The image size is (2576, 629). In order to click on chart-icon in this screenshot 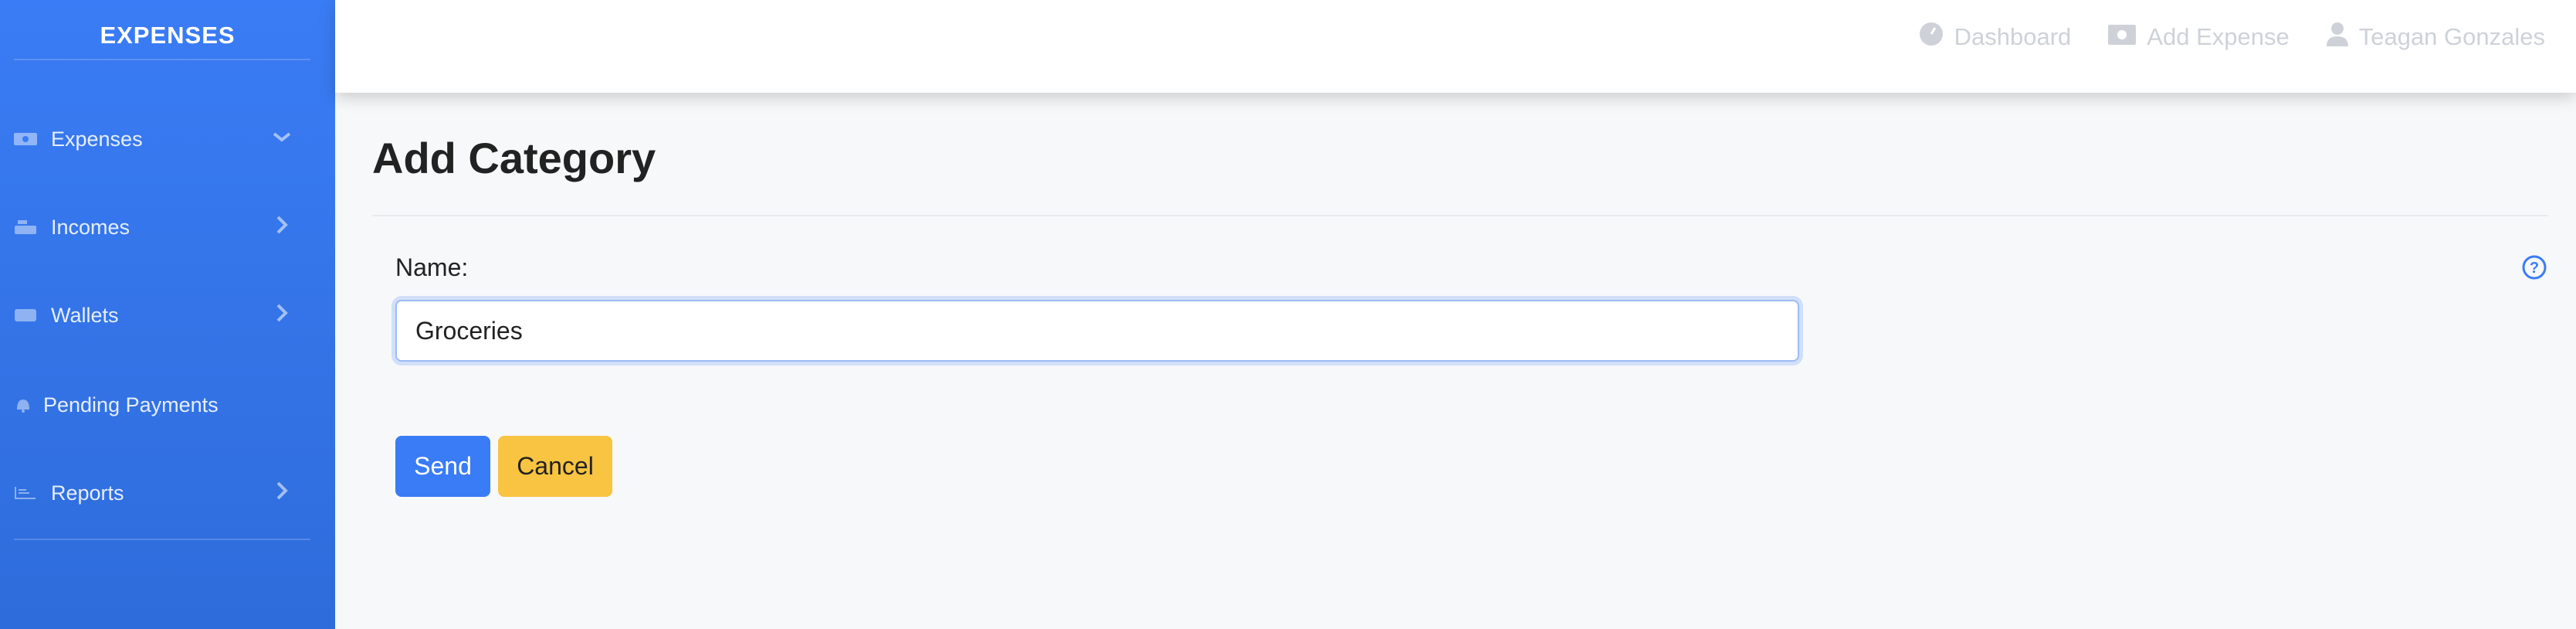, I will do `click(25, 493)`.